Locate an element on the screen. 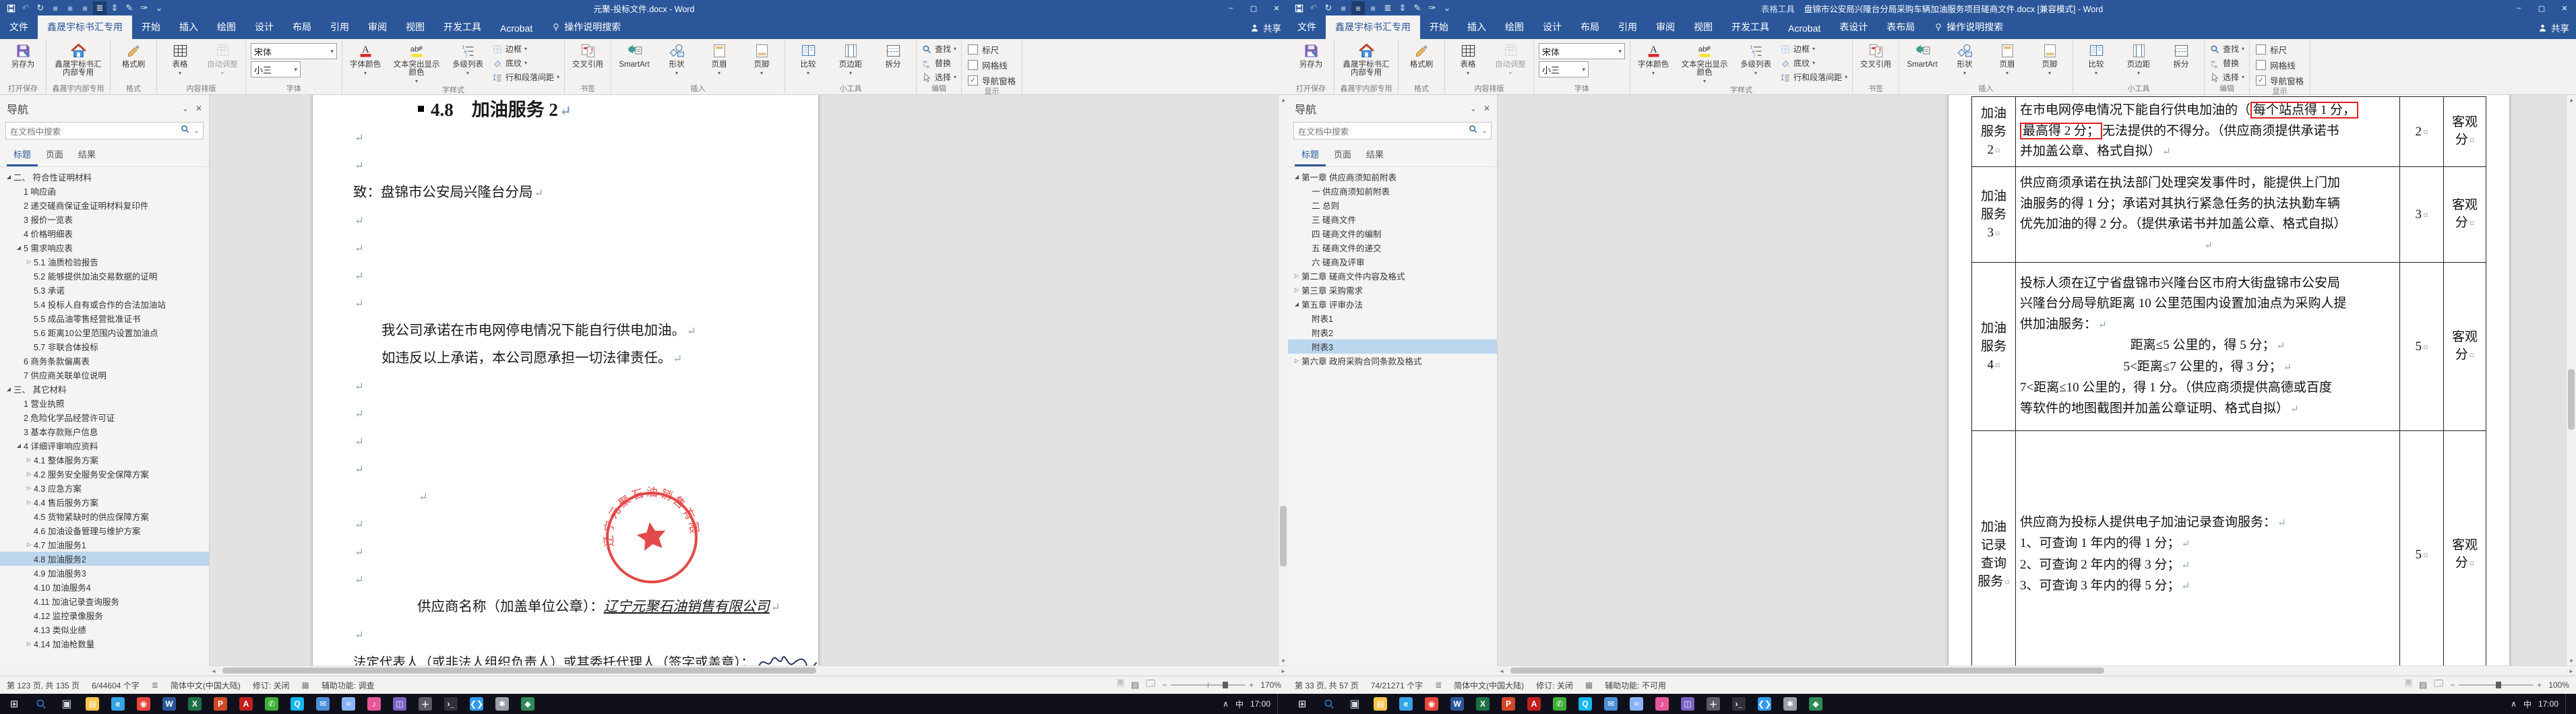 The image size is (2576, 714). button-格式刷: 格式刷 is located at coordinates (134, 54).